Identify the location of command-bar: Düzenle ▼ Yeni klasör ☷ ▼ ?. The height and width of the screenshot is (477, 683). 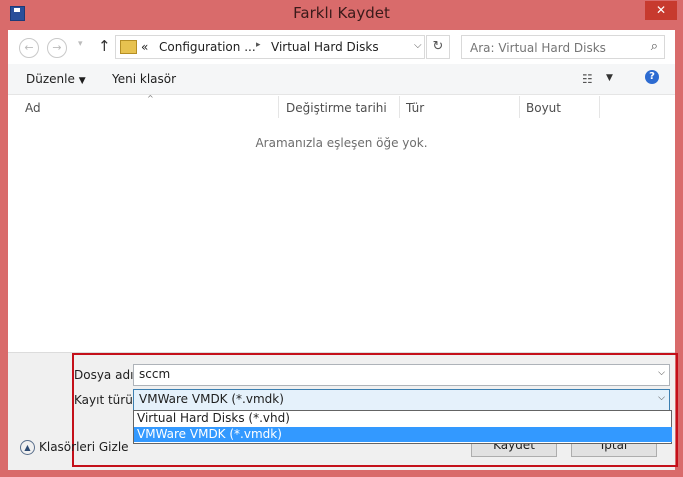
(341, 79).